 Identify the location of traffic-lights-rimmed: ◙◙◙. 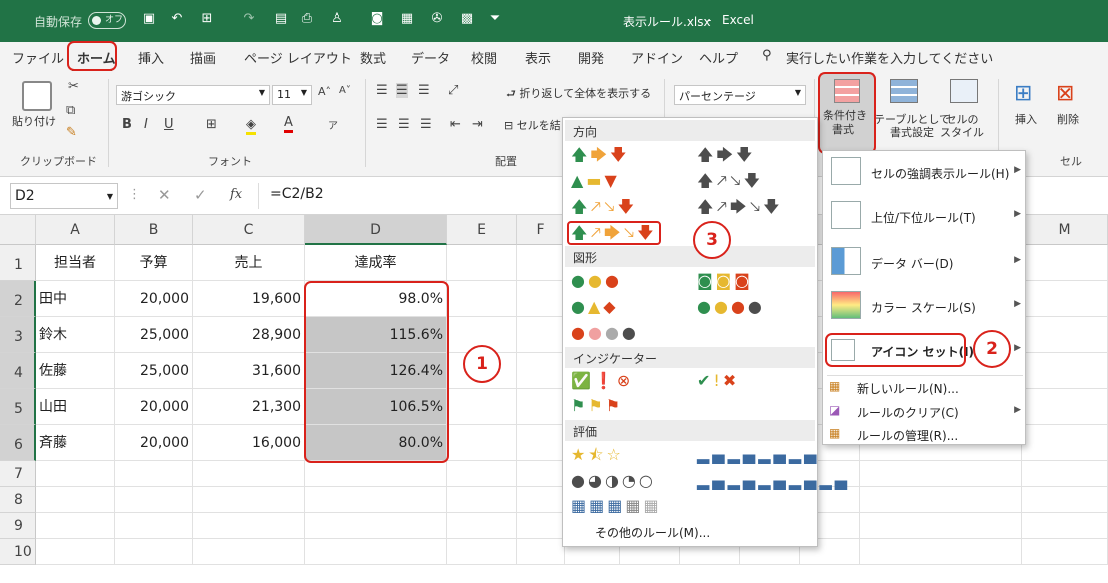
(725, 281).